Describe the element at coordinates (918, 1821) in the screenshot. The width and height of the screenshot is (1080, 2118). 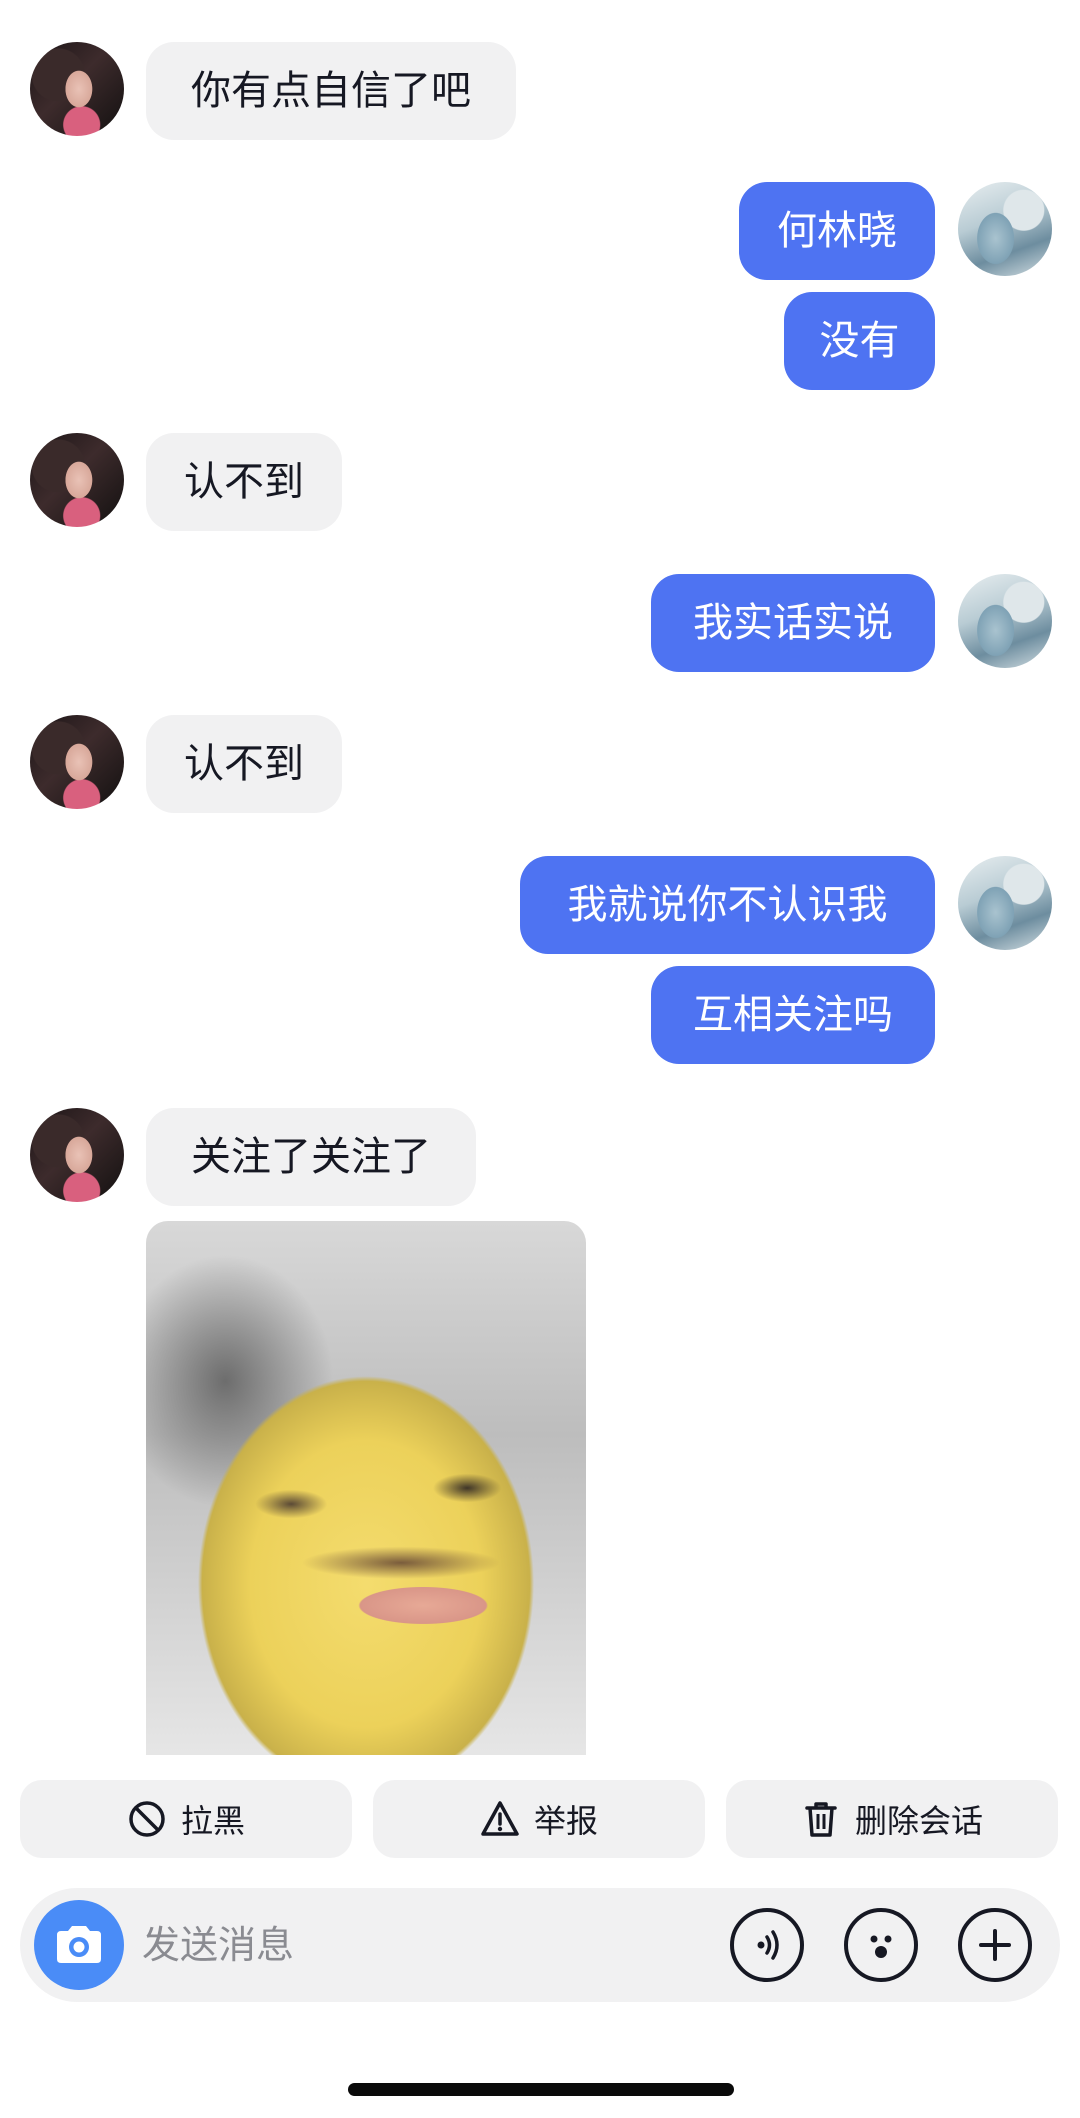
I see `delete-conversation-label: 删除会话` at that location.